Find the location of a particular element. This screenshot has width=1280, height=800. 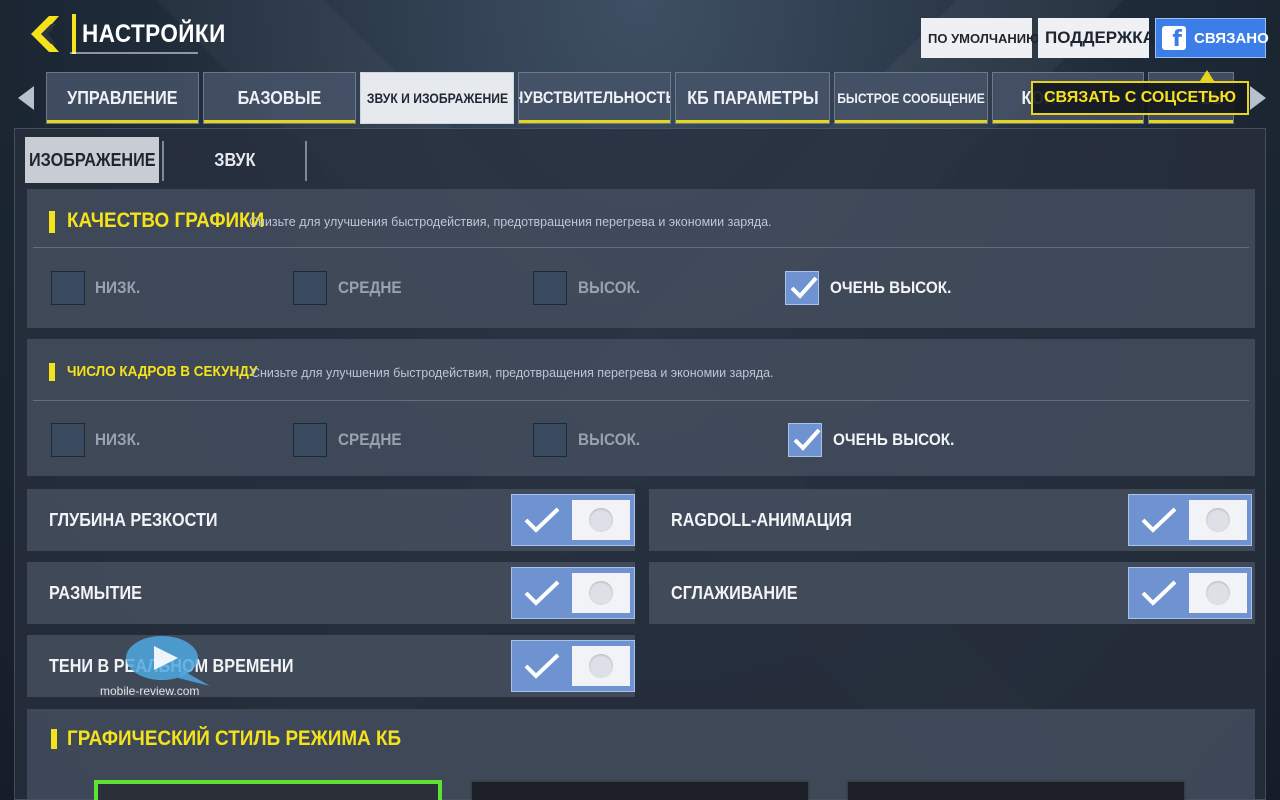

tab-basic: БАЗОВЫЕ is located at coordinates (279, 98).